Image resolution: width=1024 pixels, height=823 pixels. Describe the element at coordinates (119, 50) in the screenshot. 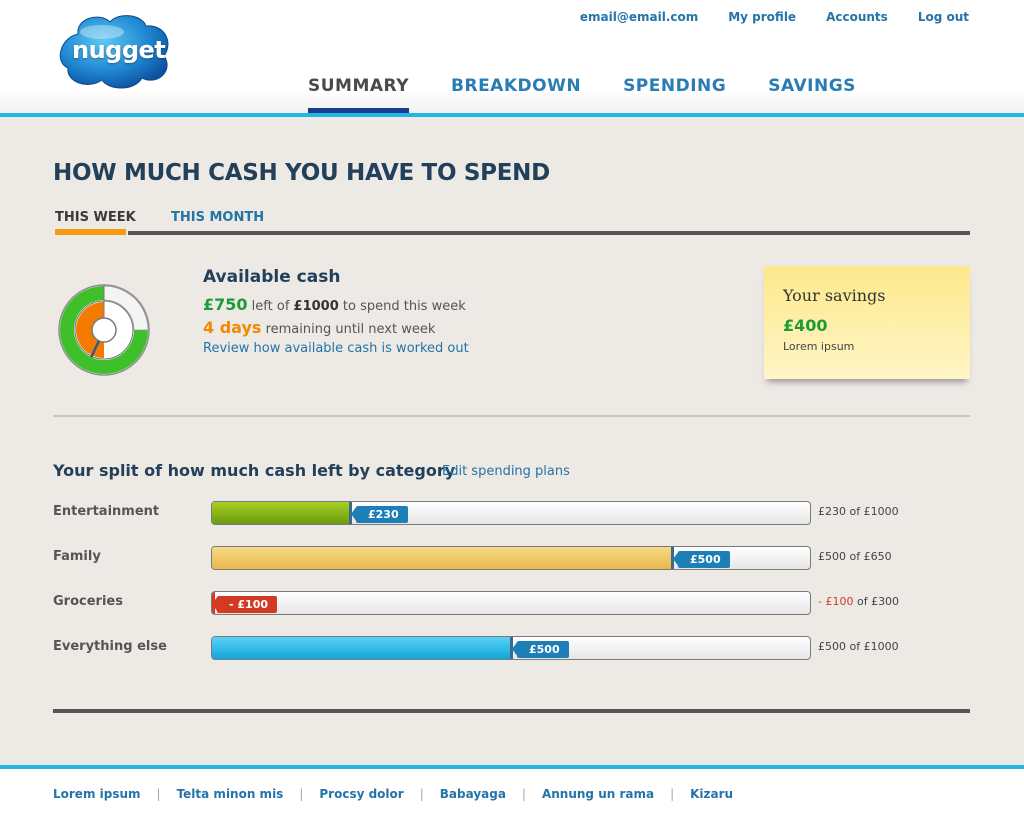

I see `logo-text: nugget` at that location.